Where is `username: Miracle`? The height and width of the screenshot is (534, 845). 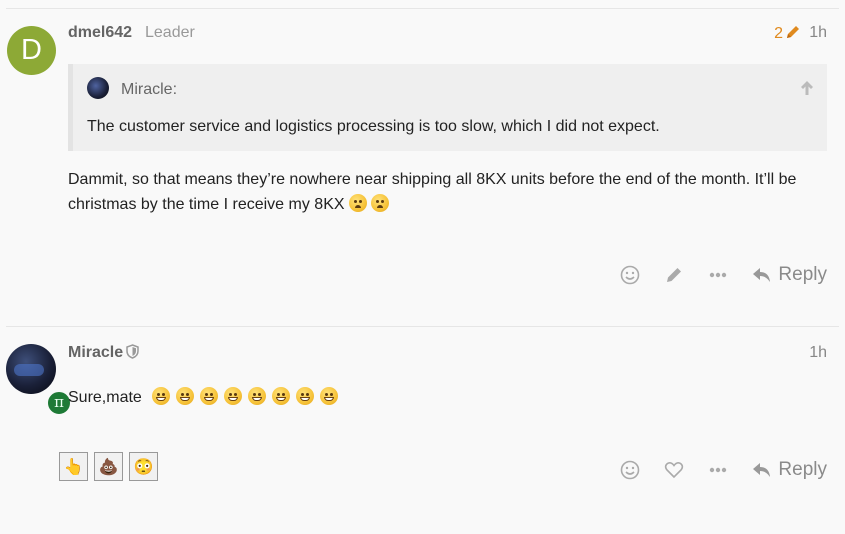 username: Miracle is located at coordinates (103, 353).